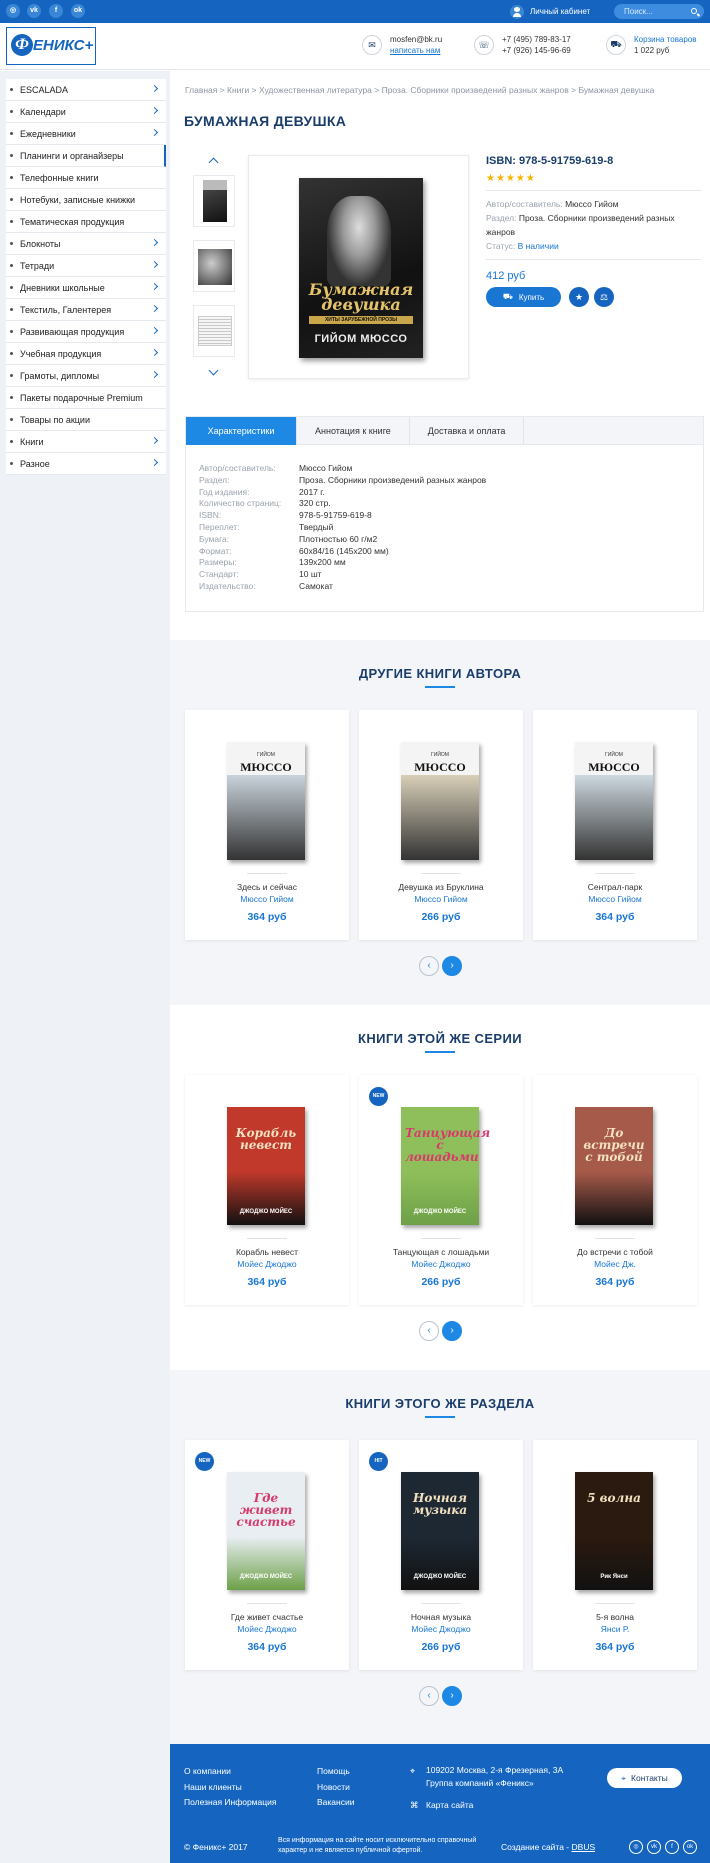 The width and height of the screenshot is (710, 1863). I want to click on book-title: Сентрал-парк, so click(615, 887).